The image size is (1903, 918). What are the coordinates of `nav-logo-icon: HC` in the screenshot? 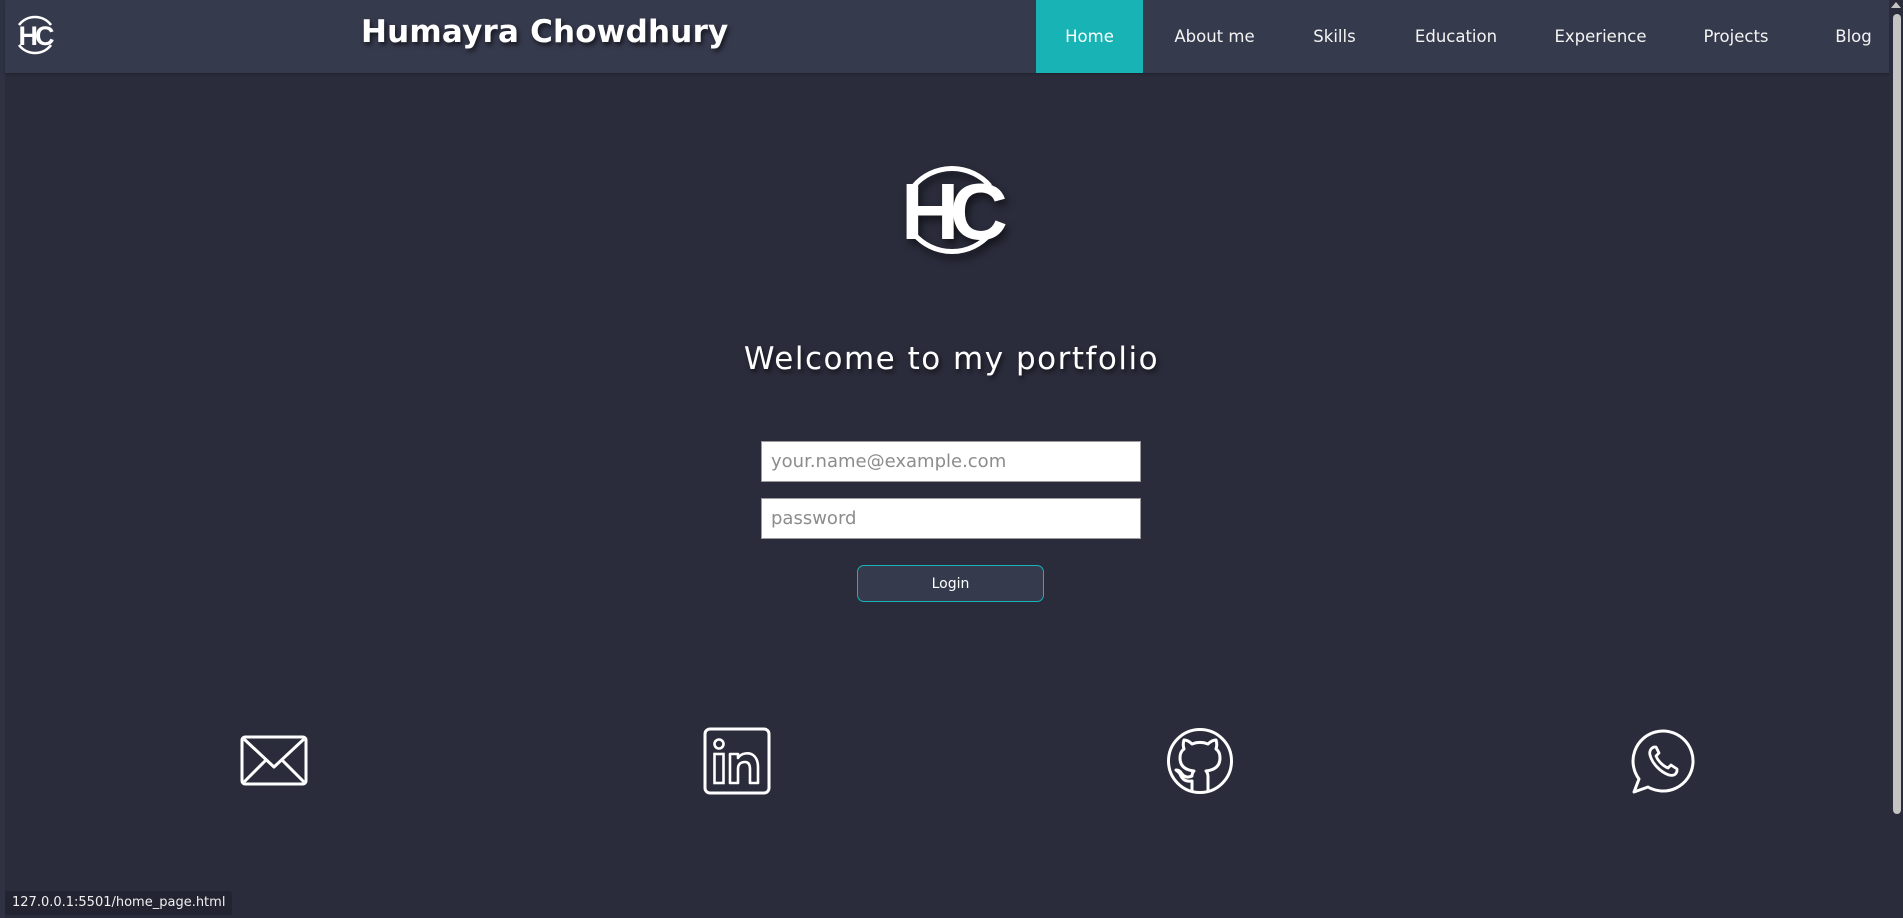 It's located at (35, 35).